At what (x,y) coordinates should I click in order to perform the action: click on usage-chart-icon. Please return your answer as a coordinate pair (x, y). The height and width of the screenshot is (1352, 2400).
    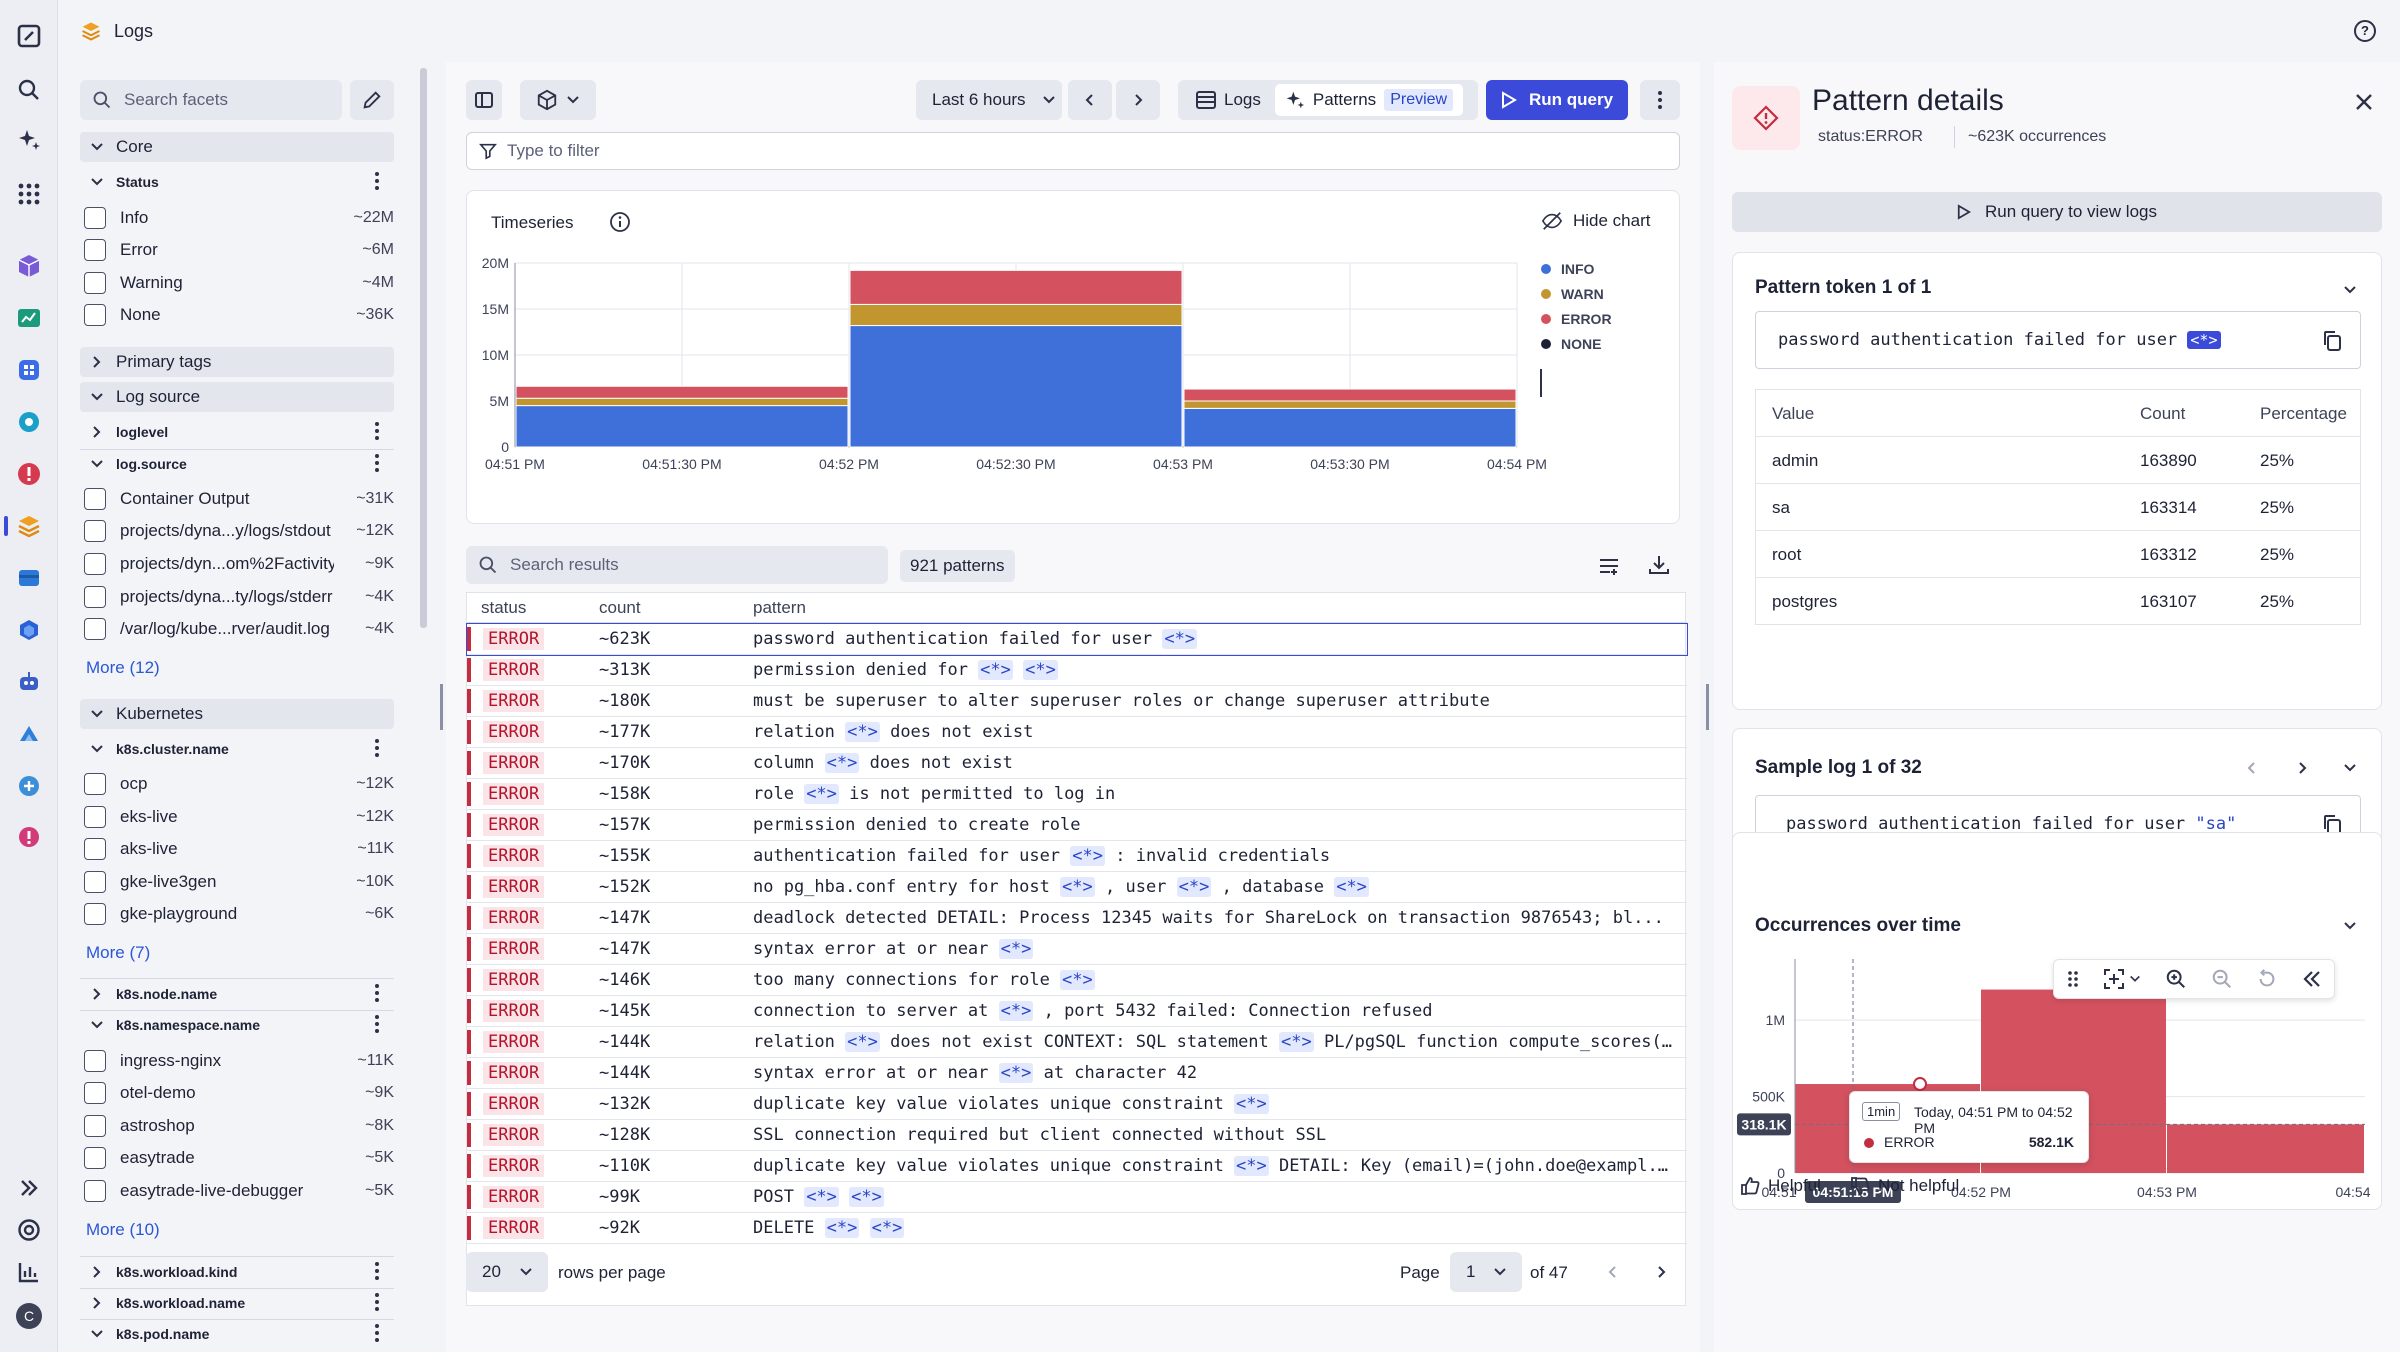
    Looking at the image, I should click on (29, 1272).